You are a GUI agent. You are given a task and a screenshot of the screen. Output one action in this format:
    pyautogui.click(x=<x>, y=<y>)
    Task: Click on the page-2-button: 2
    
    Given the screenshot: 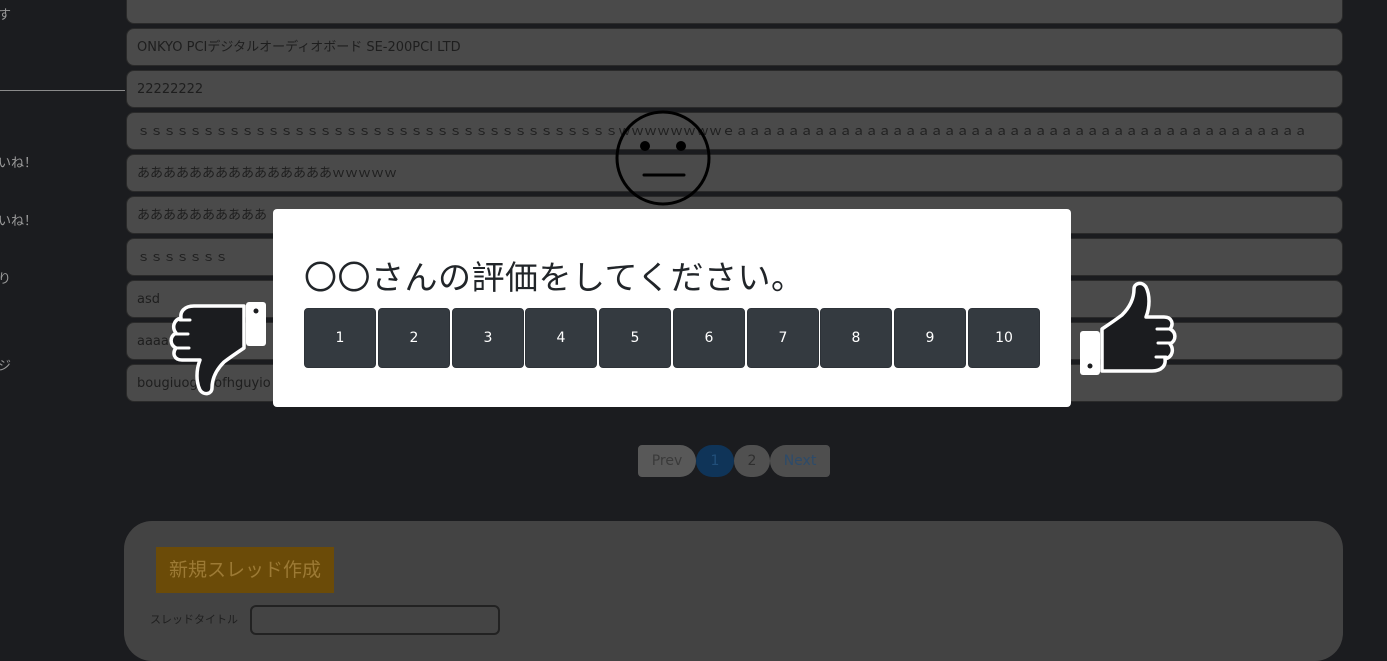 What is the action you would take?
    pyautogui.click(x=752, y=461)
    